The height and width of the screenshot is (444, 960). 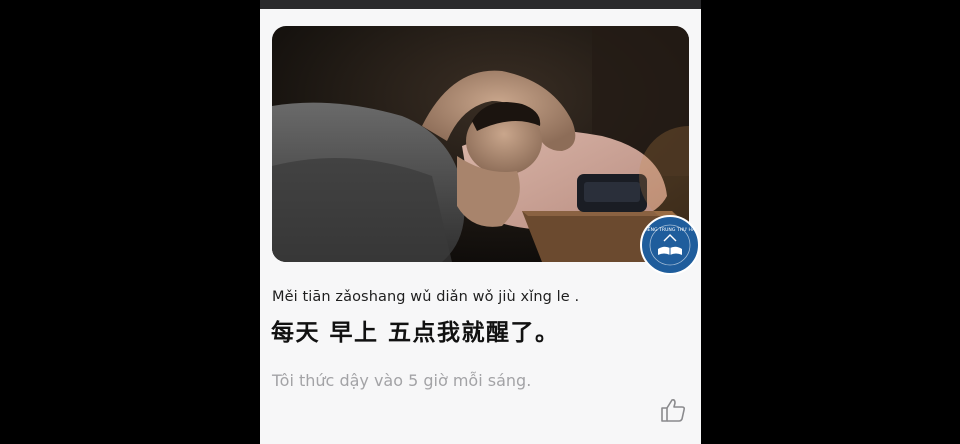 I want to click on thumbs-up-icon, so click(x=673, y=410).